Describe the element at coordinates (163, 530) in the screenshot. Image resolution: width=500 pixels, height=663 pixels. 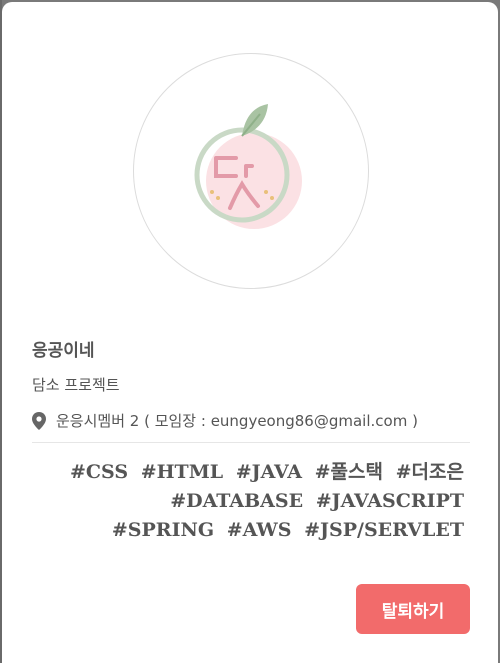
I see `tag: #SPRING` at that location.